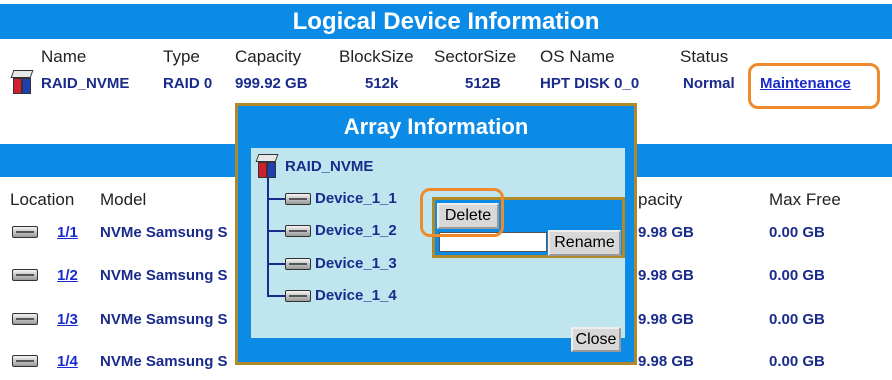 The height and width of the screenshot is (380, 892). I want to click on array-type: RAID 0, so click(188, 83).